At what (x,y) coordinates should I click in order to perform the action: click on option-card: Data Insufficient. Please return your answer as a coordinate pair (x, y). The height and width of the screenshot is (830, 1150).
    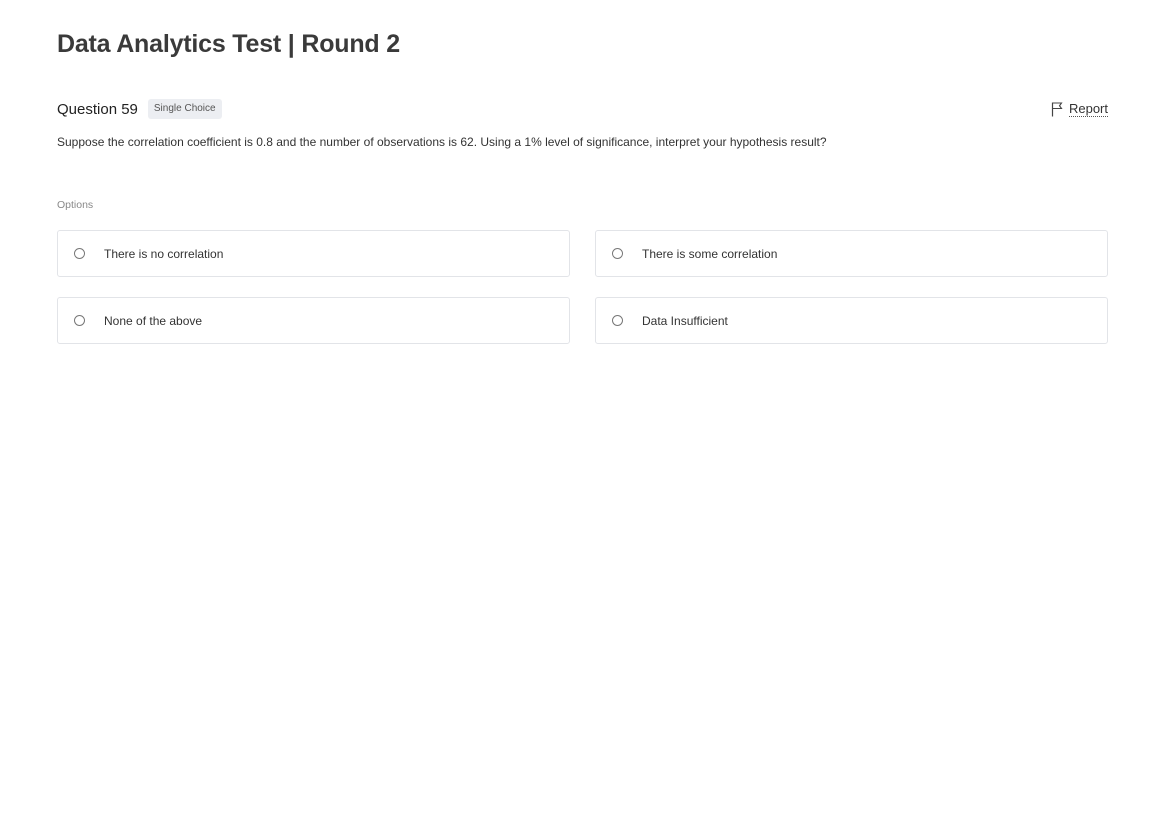
    Looking at the image, I should click on (851, 320).